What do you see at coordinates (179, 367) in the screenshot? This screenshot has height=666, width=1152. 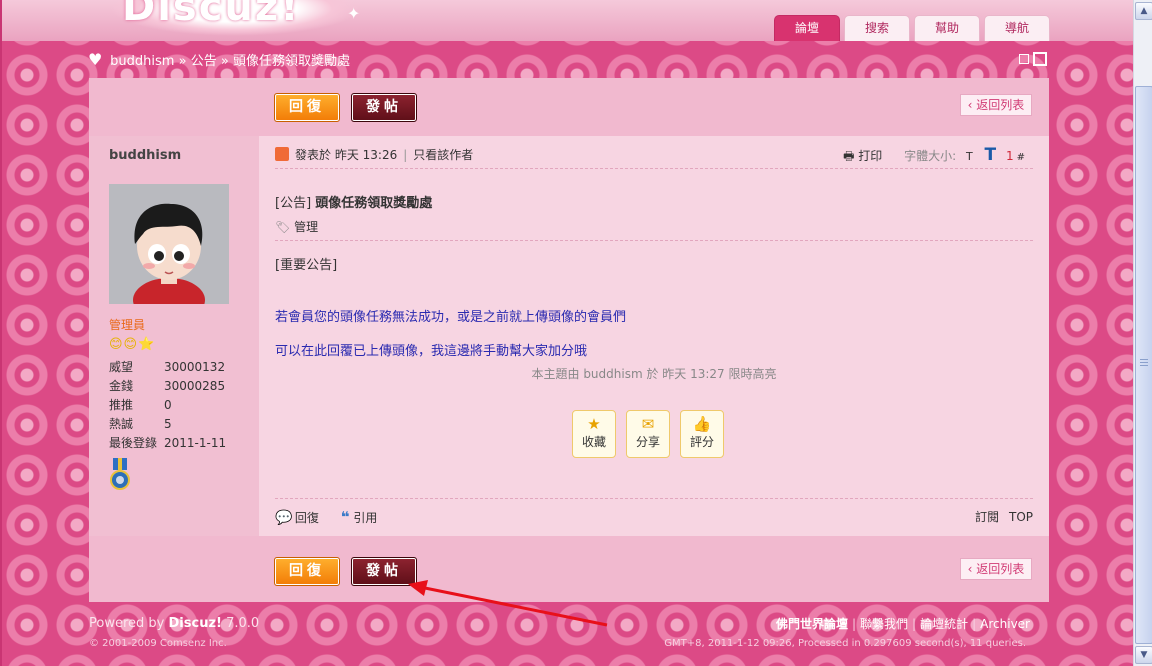 I see `stat-row: 威望 30000132` at bounding box center [179, 367].